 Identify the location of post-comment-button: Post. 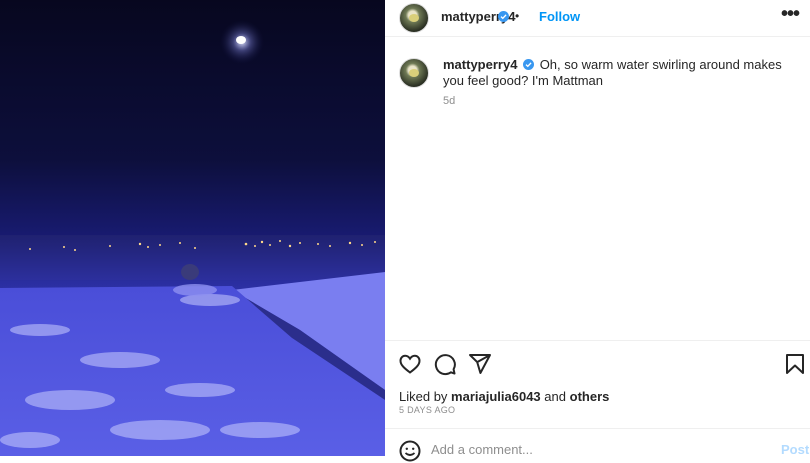
(795, 449).